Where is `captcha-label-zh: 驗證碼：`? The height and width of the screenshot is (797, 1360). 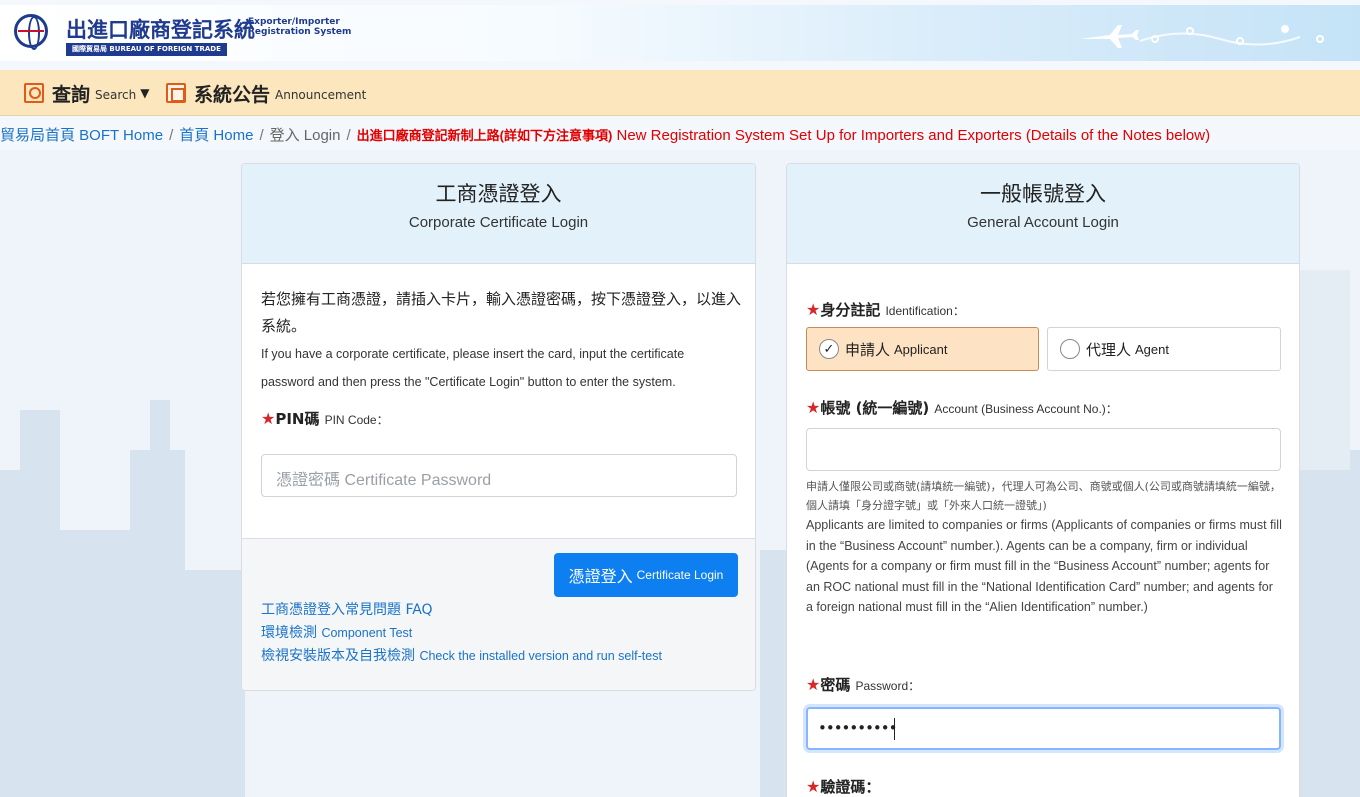
captcha-label-zh: 驗證碼： is located at coordinates (850, 787).